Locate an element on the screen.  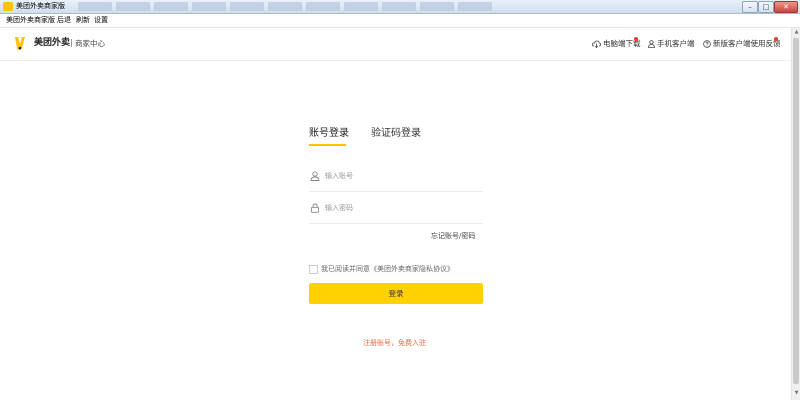
menu-item-settings: 设置 is located at coordinates (101, 20).